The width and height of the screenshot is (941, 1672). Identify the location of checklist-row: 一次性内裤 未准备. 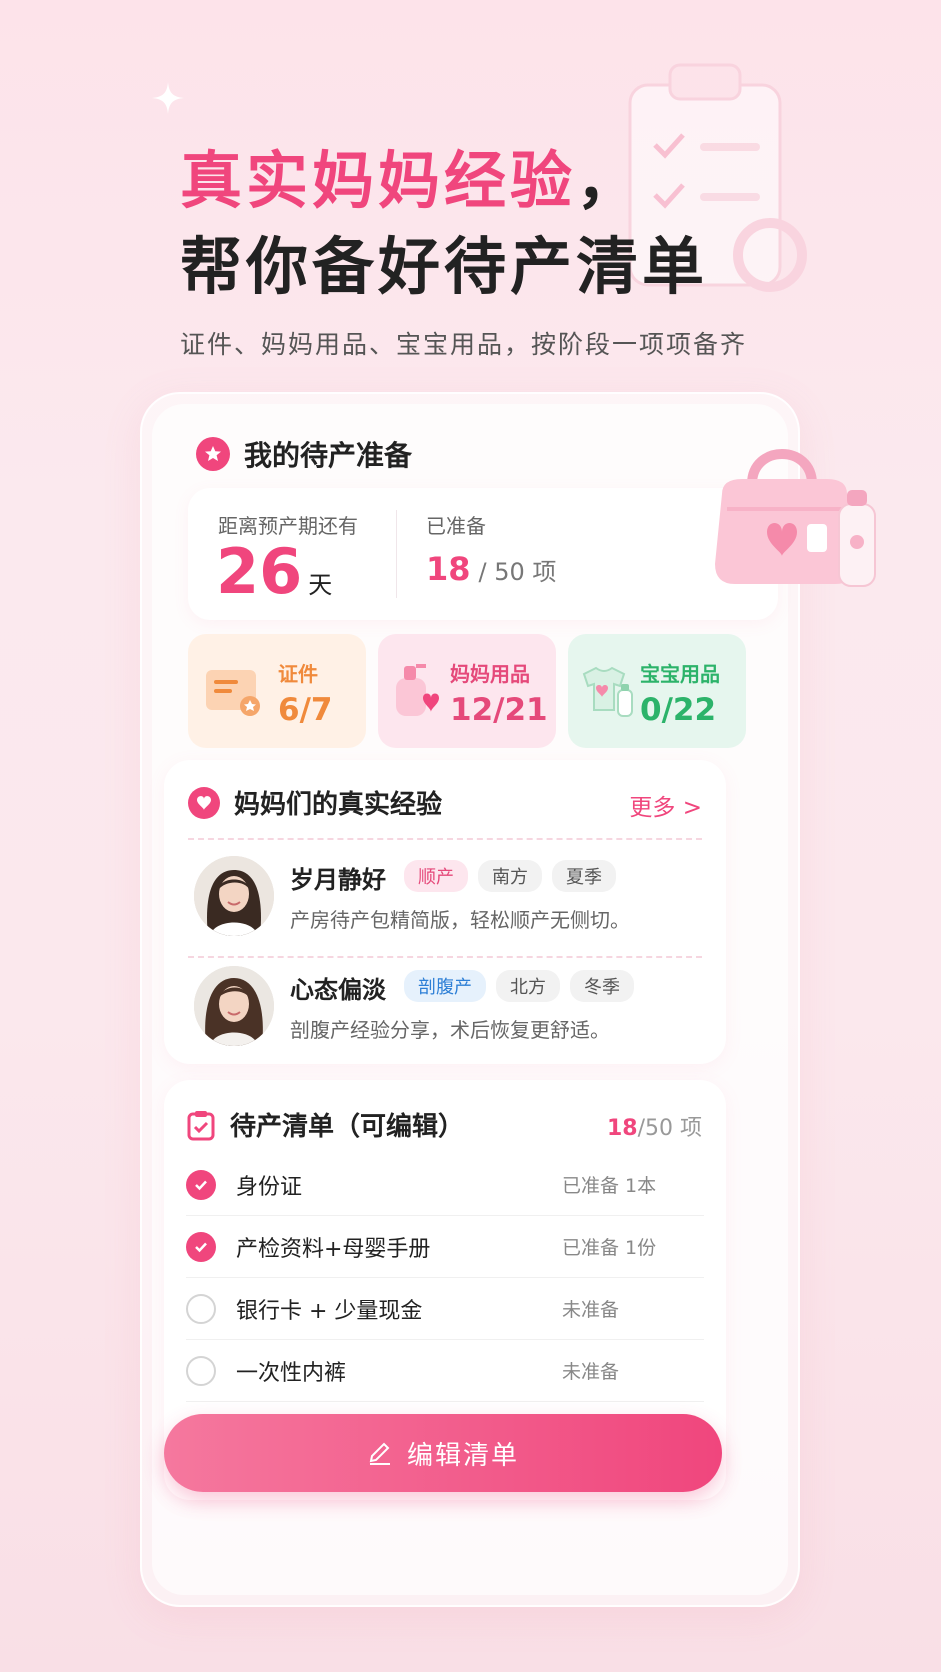
(445, 1371).